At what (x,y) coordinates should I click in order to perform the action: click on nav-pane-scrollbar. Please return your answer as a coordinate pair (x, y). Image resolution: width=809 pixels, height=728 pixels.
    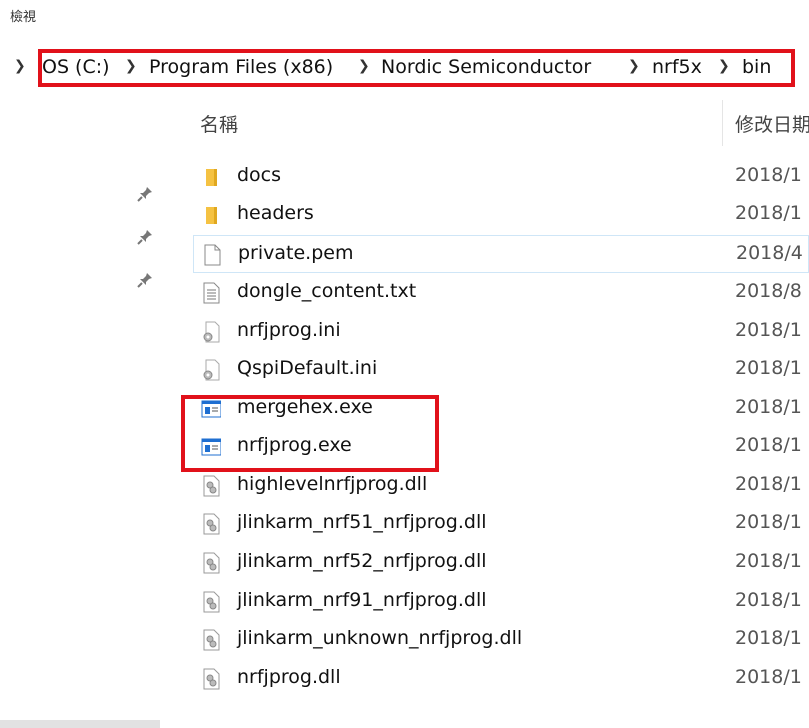
    Looking at the image, I should click on (80, 724).